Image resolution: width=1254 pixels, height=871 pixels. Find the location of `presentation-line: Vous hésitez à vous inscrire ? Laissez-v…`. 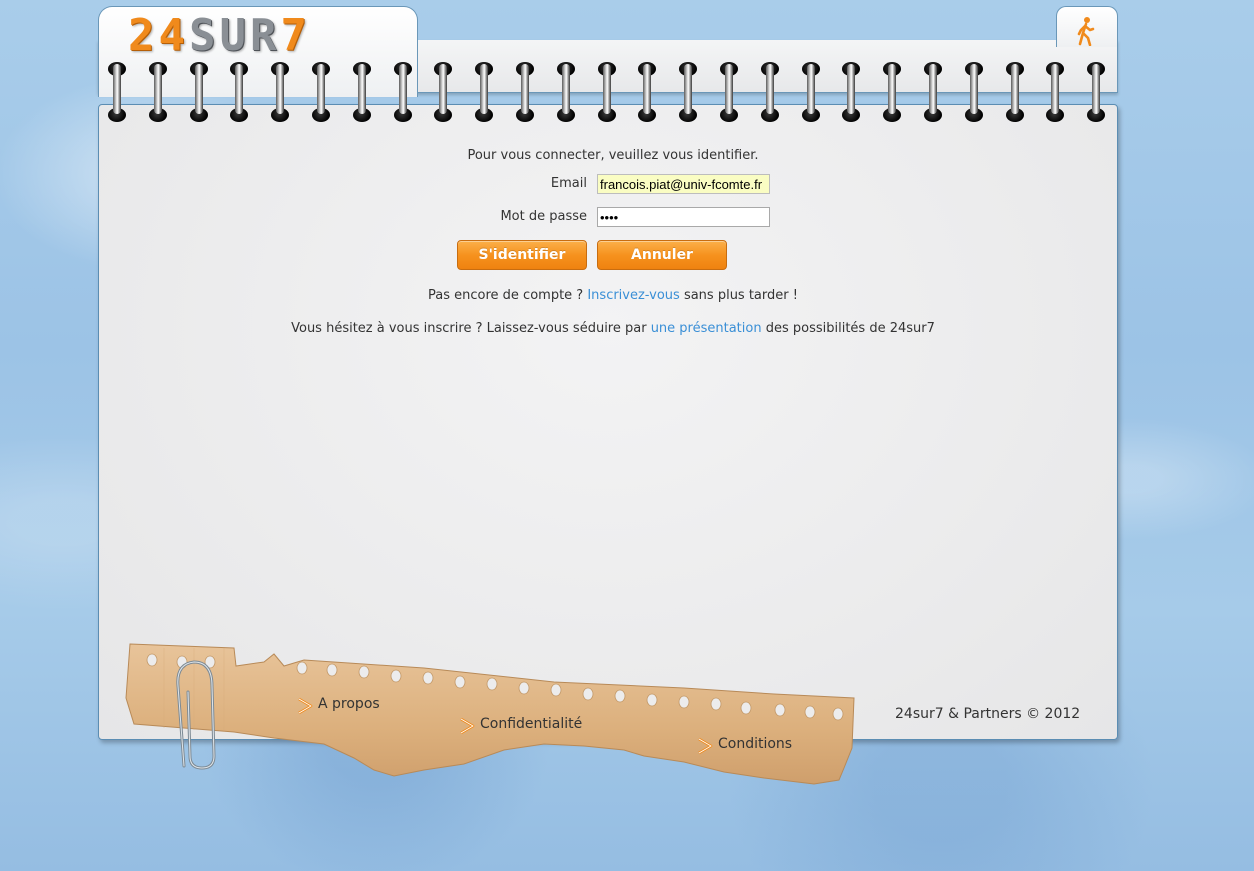

presentation-line: Vous hésitez à vous inscrire ? Laissez-v… is located at coordinates (613, 328).